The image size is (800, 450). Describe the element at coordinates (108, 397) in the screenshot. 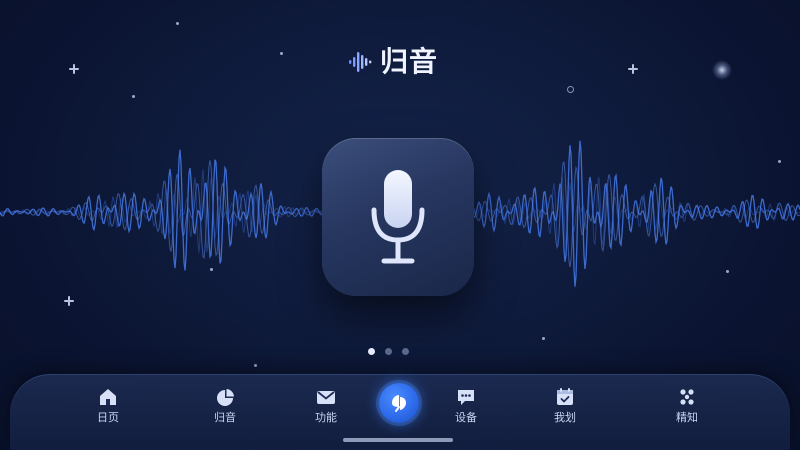

I see `home-icon` at that location.